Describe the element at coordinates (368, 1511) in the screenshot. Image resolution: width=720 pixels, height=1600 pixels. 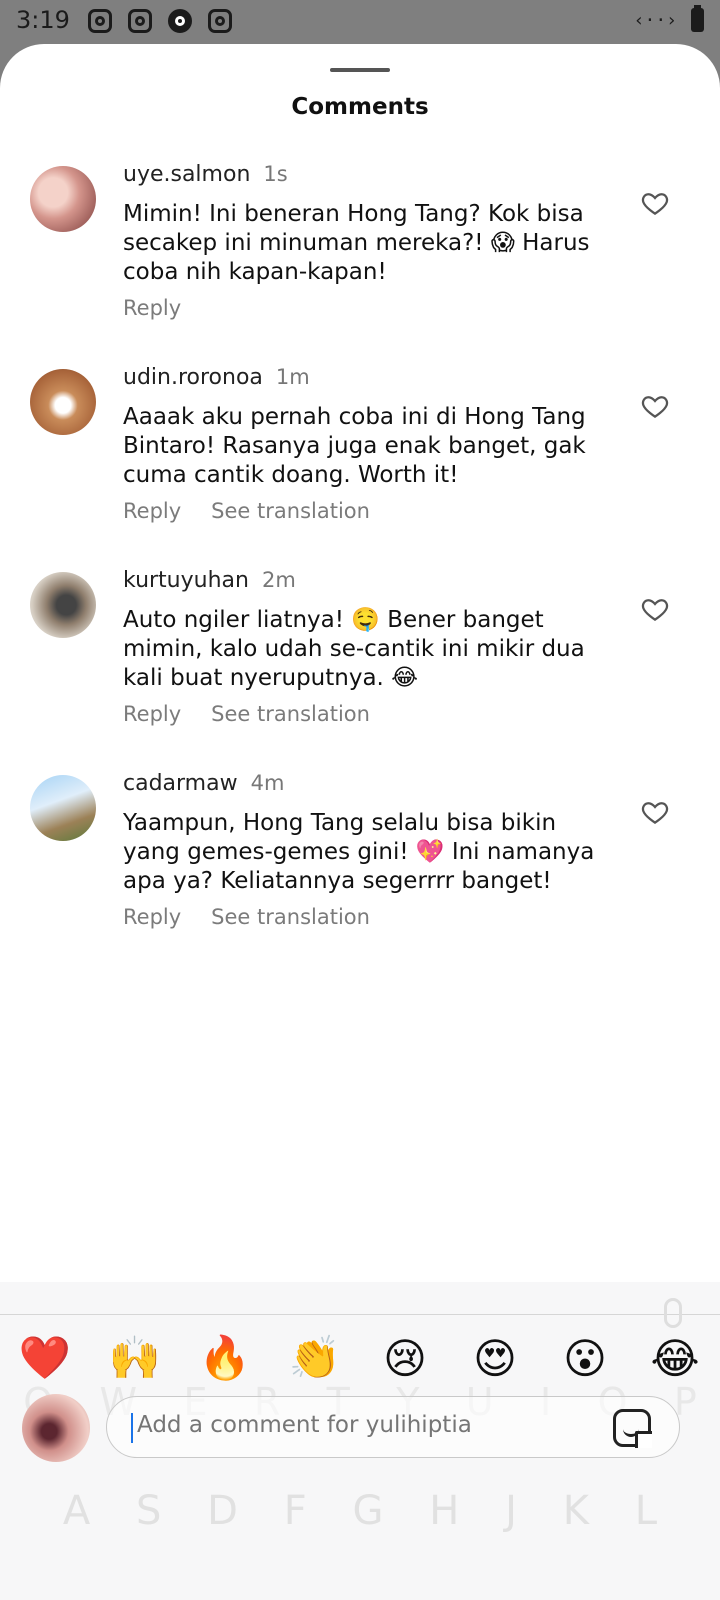
I see `key: G` at that location.